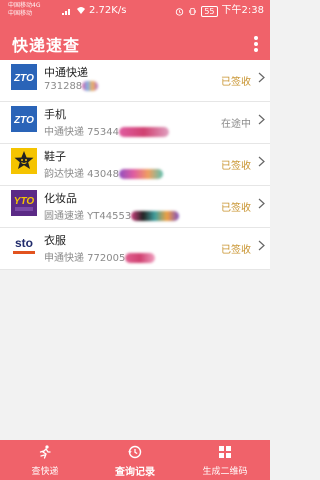  I want to click on sto-logo-icon: sto, so click(24, 245).